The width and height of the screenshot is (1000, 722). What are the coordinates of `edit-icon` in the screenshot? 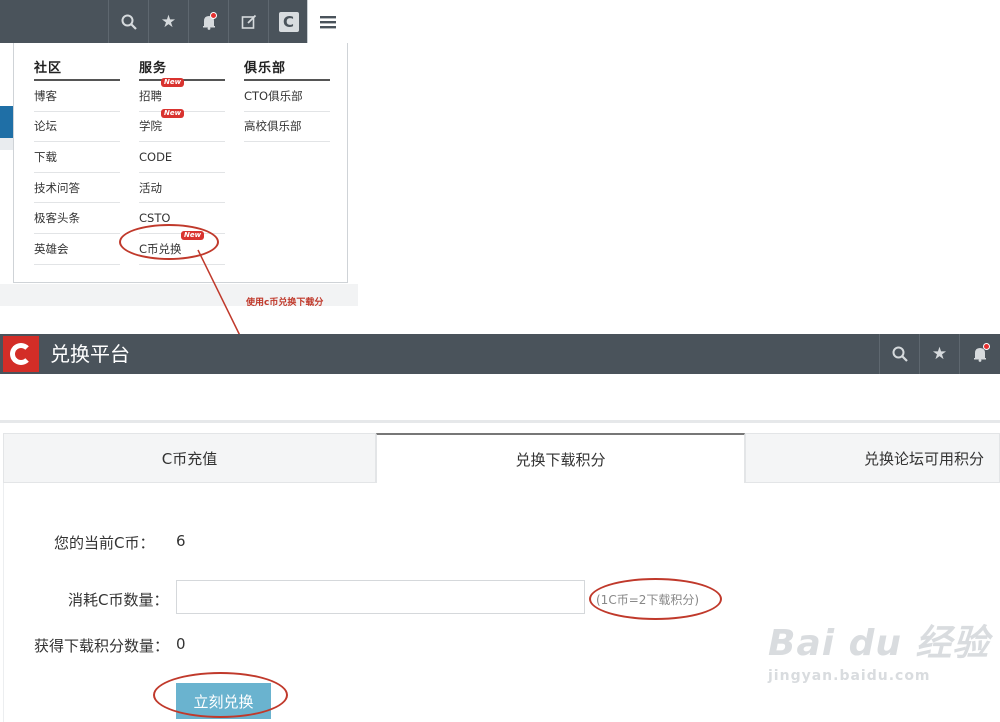 It's located at (248, 21).